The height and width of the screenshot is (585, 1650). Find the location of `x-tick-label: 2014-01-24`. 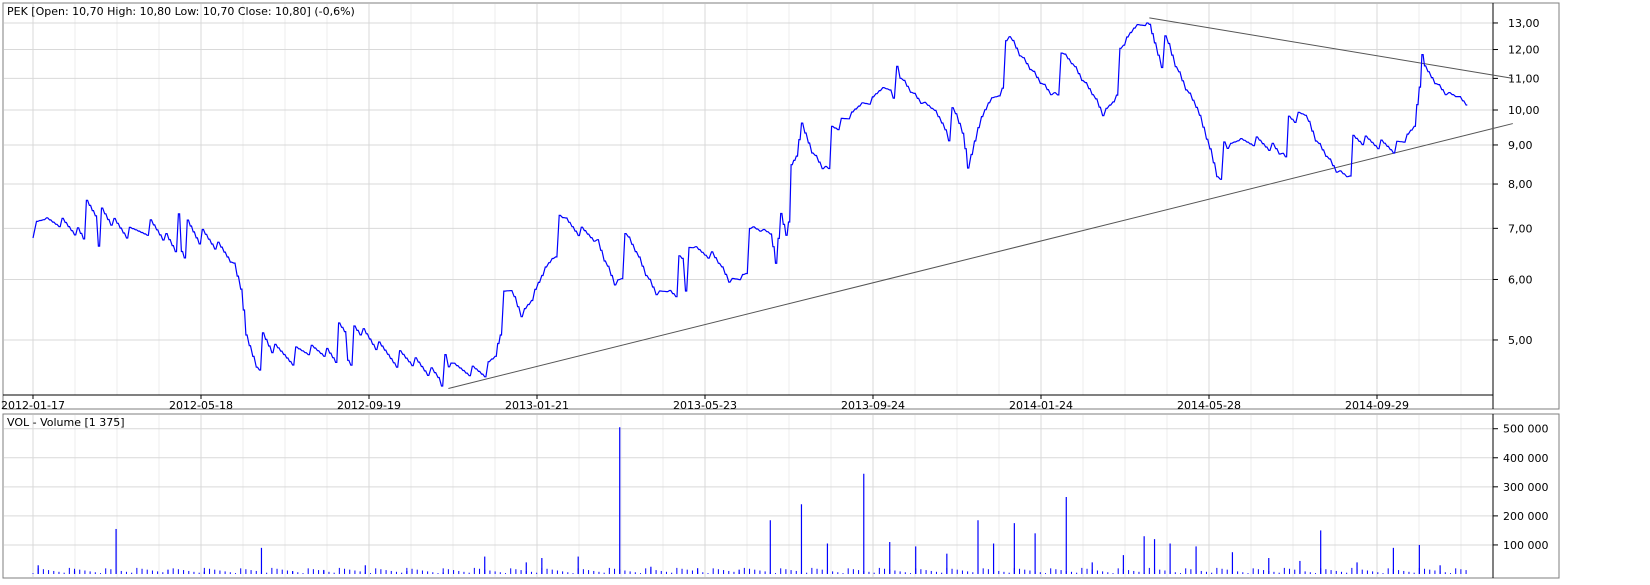

x-tick-label: 2014-01-24 is located at coordinates (1041, 405).